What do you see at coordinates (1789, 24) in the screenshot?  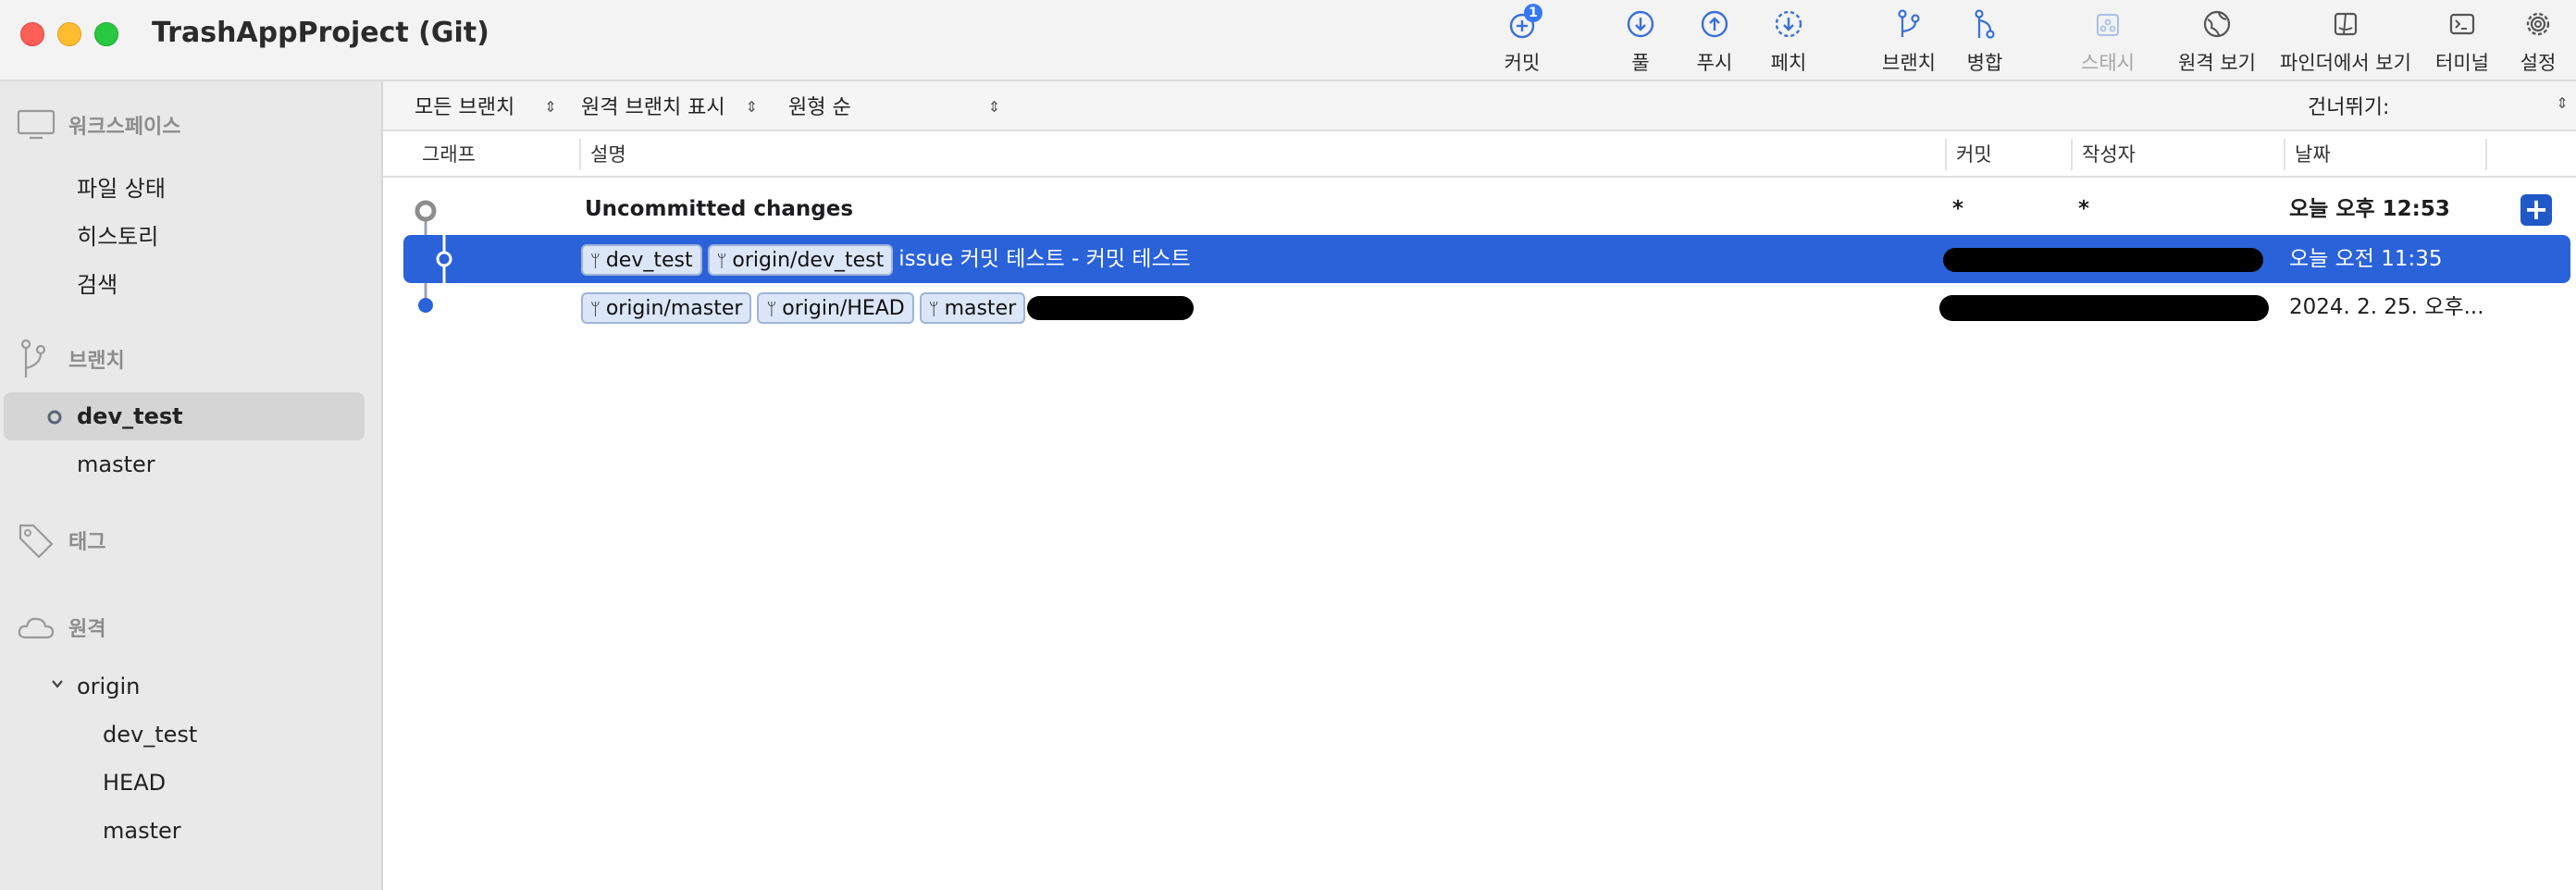 I see `fetch-dashed-arrow-icon` at bounding box center [1789, 24].